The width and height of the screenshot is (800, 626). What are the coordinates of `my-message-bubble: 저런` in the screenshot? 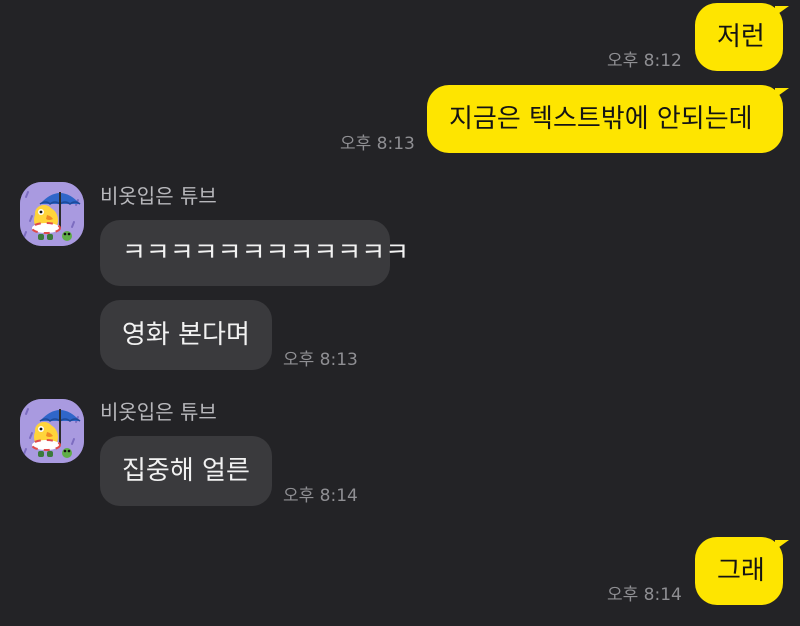 It's located at (739, 37).